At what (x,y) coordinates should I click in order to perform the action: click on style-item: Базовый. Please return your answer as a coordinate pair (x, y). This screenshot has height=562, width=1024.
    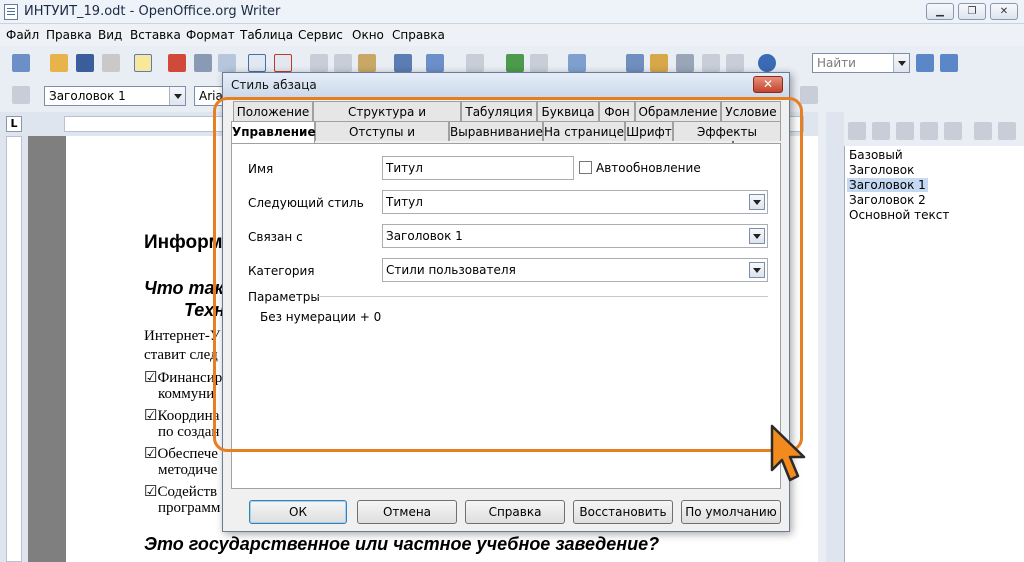
    Looking at the image, I should click on (876, 155).